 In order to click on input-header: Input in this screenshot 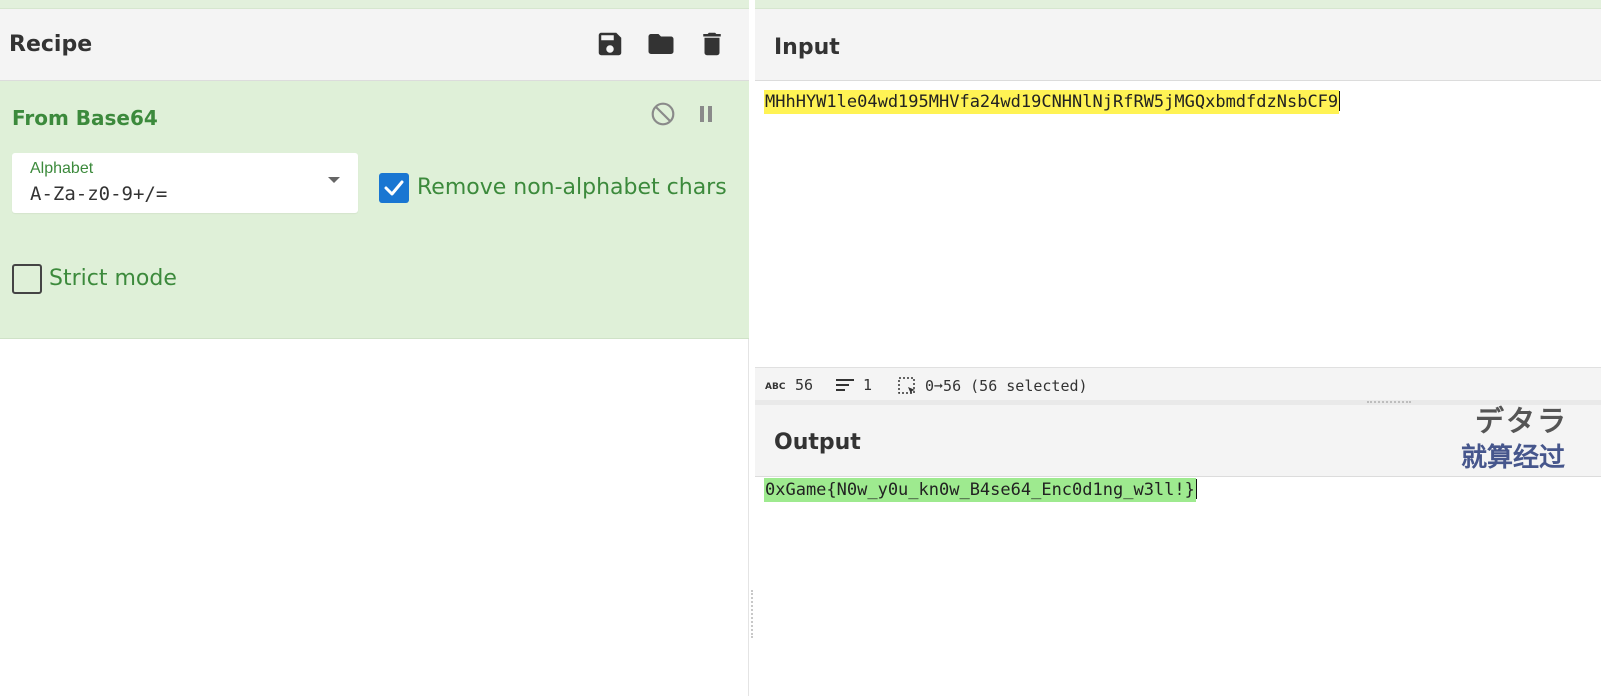, I will do `click(1178, 45)`.